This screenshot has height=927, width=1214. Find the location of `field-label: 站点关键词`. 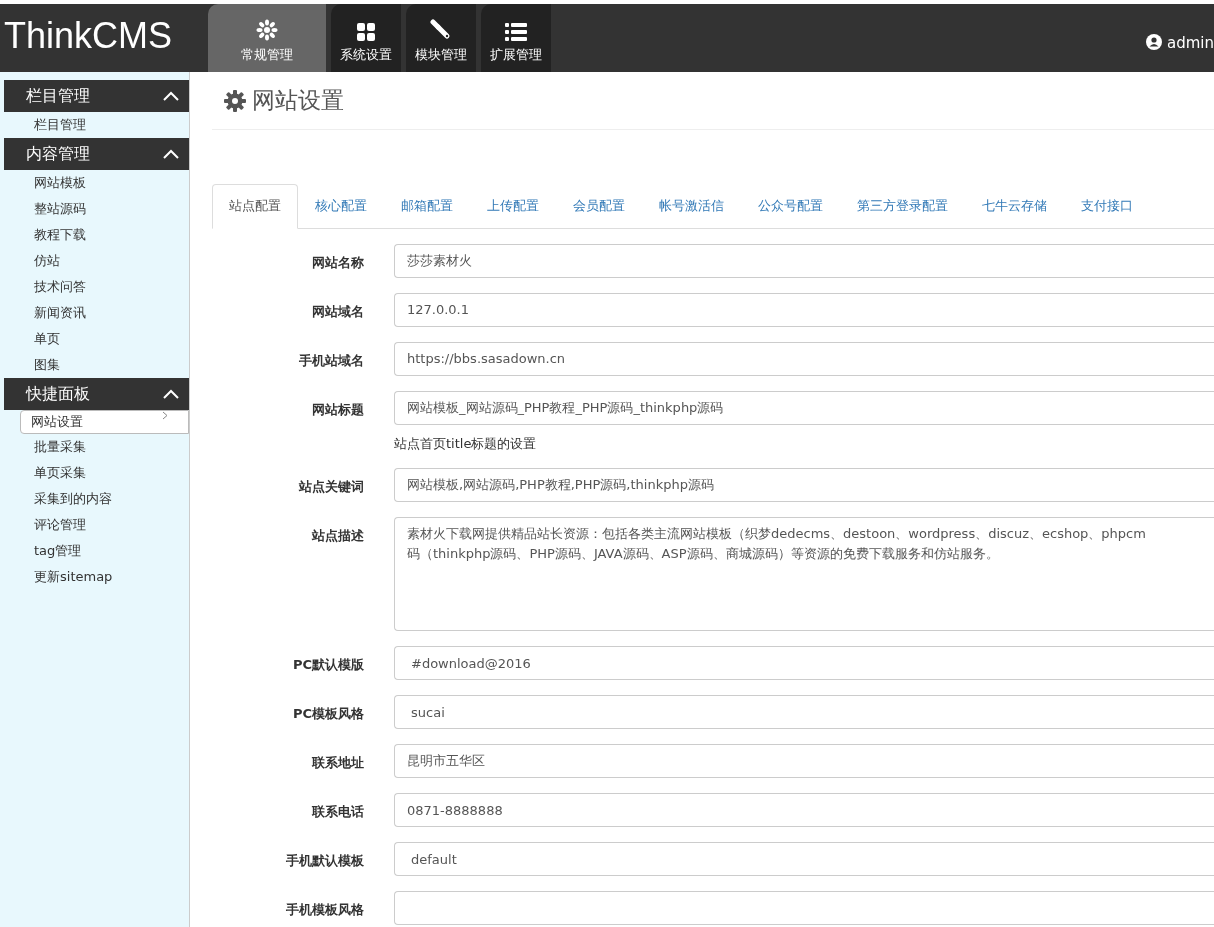

field-label: 站点关键词 is located at coordinates (331, 487).